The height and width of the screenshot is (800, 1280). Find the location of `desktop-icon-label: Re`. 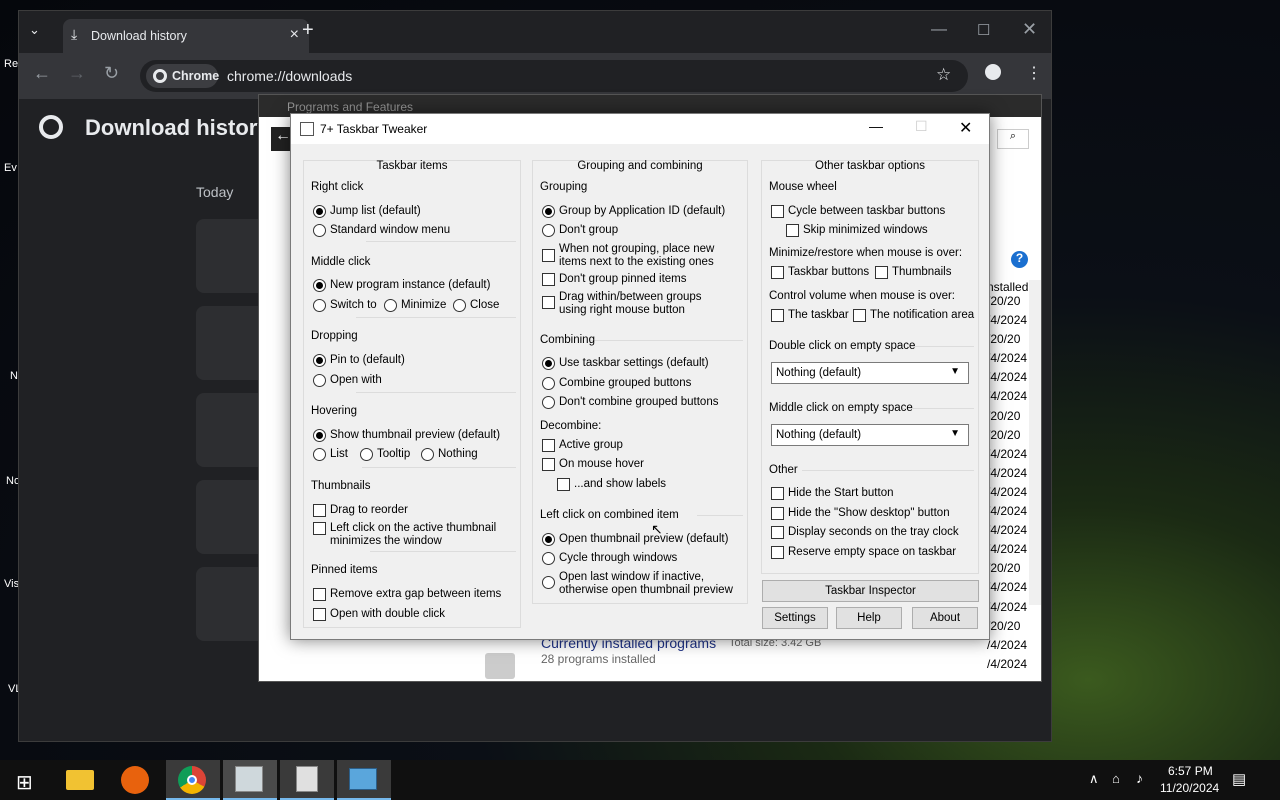

desktop-icon-label: Re is located at coordinates (11, 64).